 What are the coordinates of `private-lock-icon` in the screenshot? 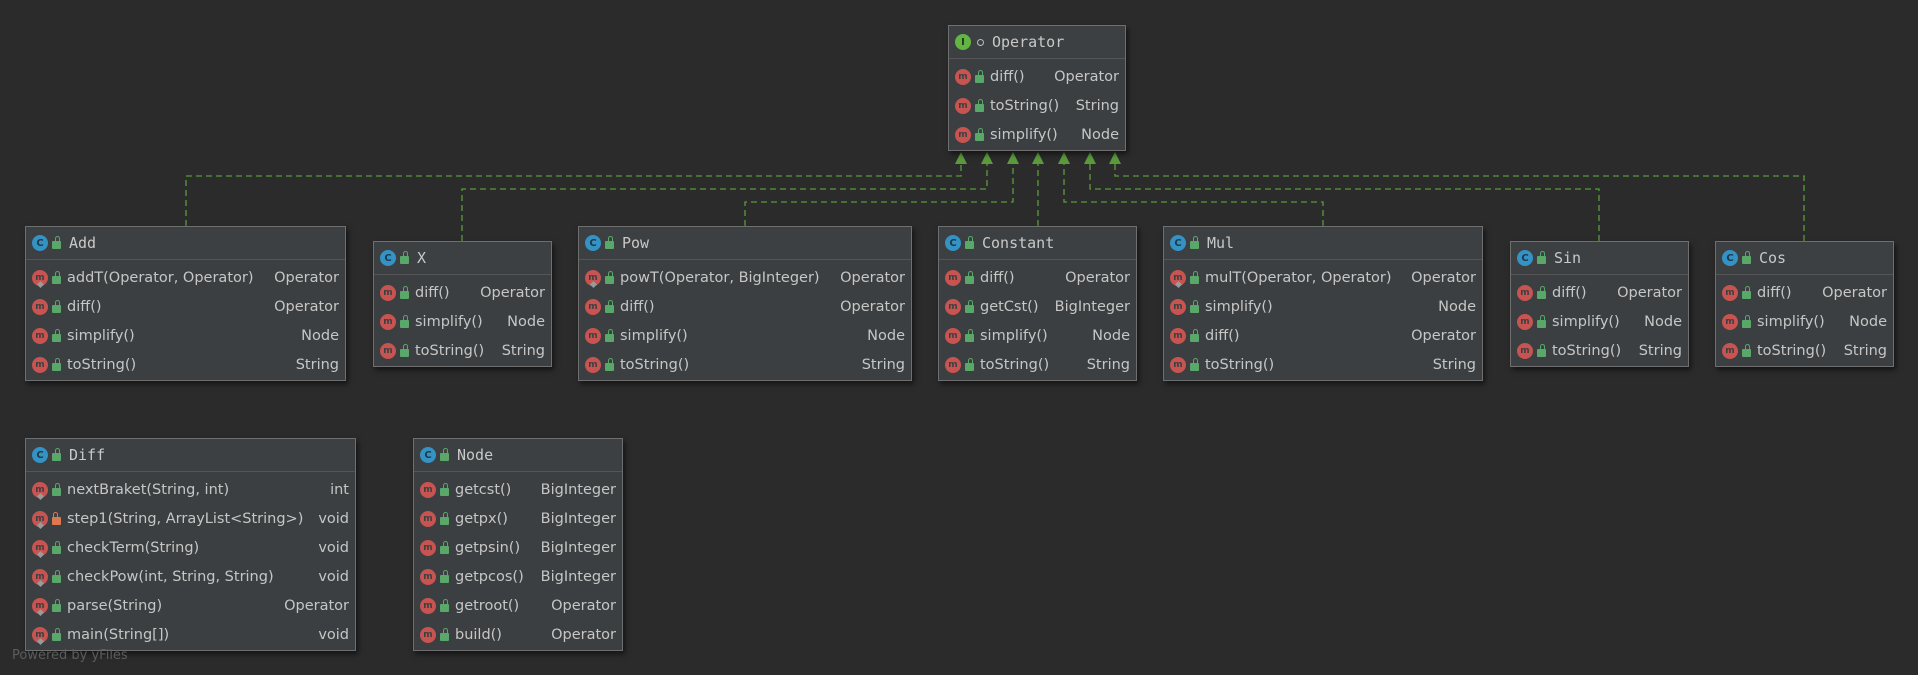 It's located at (56, 518).